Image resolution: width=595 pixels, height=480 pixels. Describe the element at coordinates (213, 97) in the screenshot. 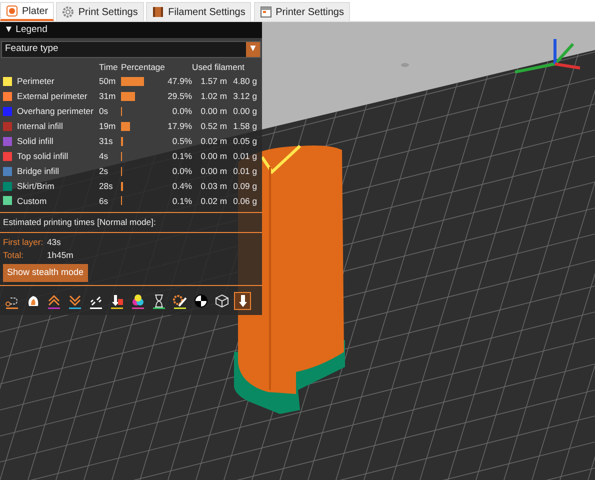

I see `filament-length: 1.02 m` at that location.